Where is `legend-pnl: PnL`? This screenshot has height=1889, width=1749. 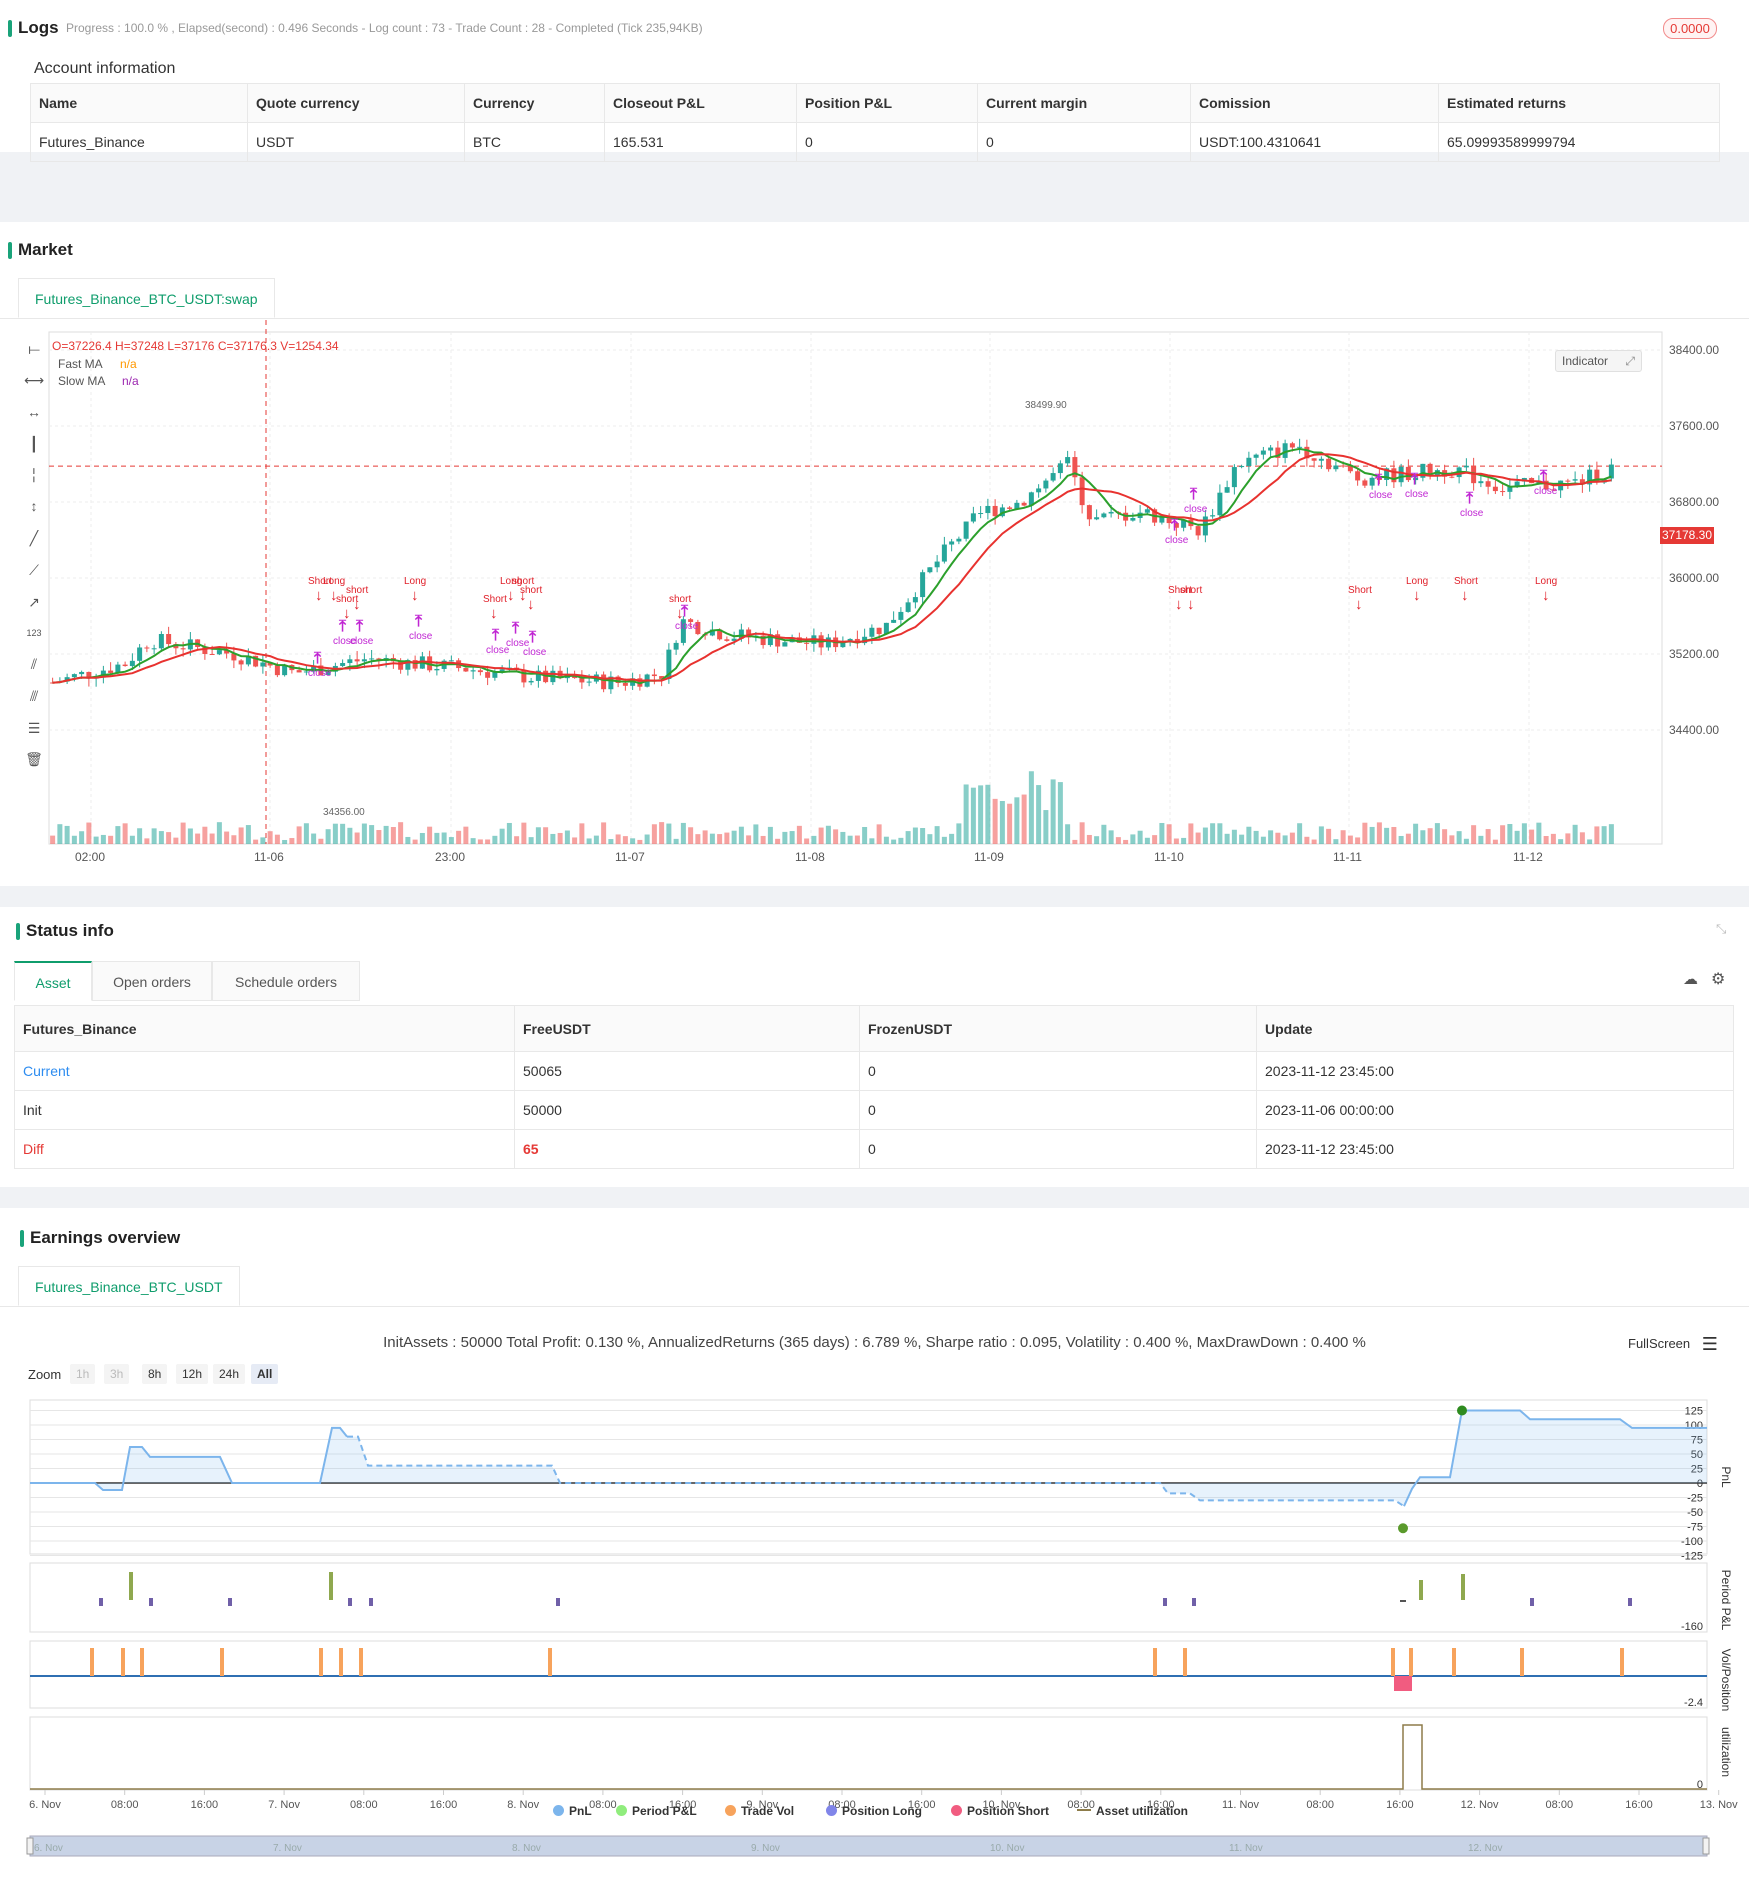 legend-pnl: PnL is located at coordinates (572, 1811).